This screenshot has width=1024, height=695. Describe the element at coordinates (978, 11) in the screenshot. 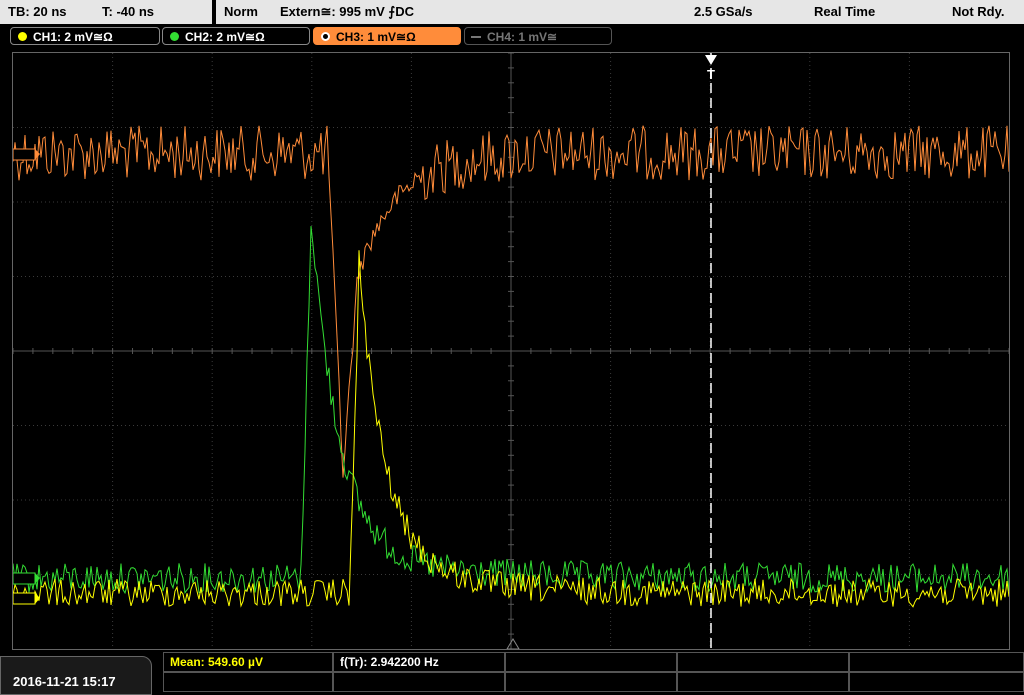

I see `status-label: Not Rdy.` at that location.